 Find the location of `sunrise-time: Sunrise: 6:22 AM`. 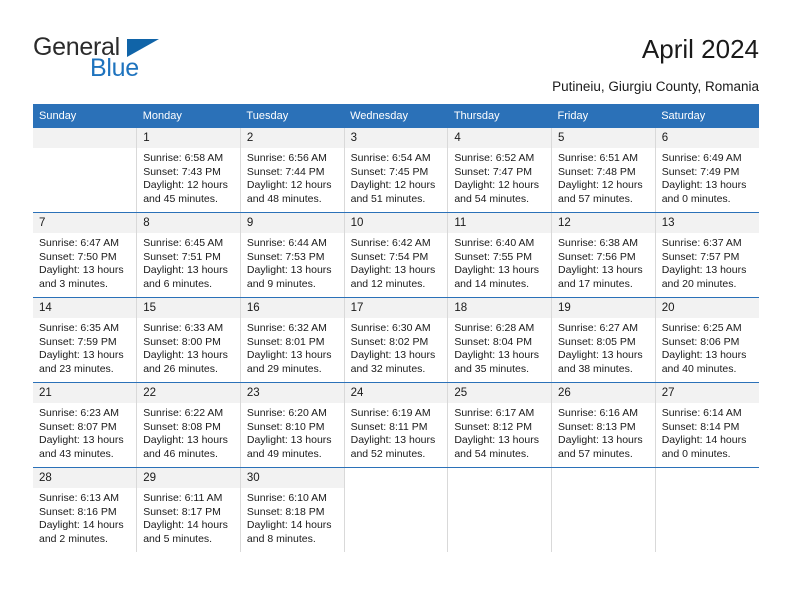

sunrise-time: Sunrise: 6:22 AM is located at coordinates (183, 413).